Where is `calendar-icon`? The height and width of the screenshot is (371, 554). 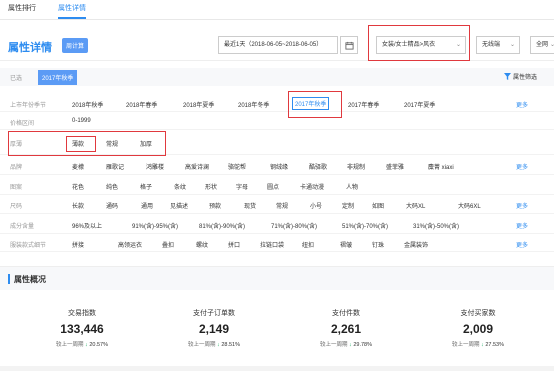 calendar-icon is located at coordinates (349, 45).